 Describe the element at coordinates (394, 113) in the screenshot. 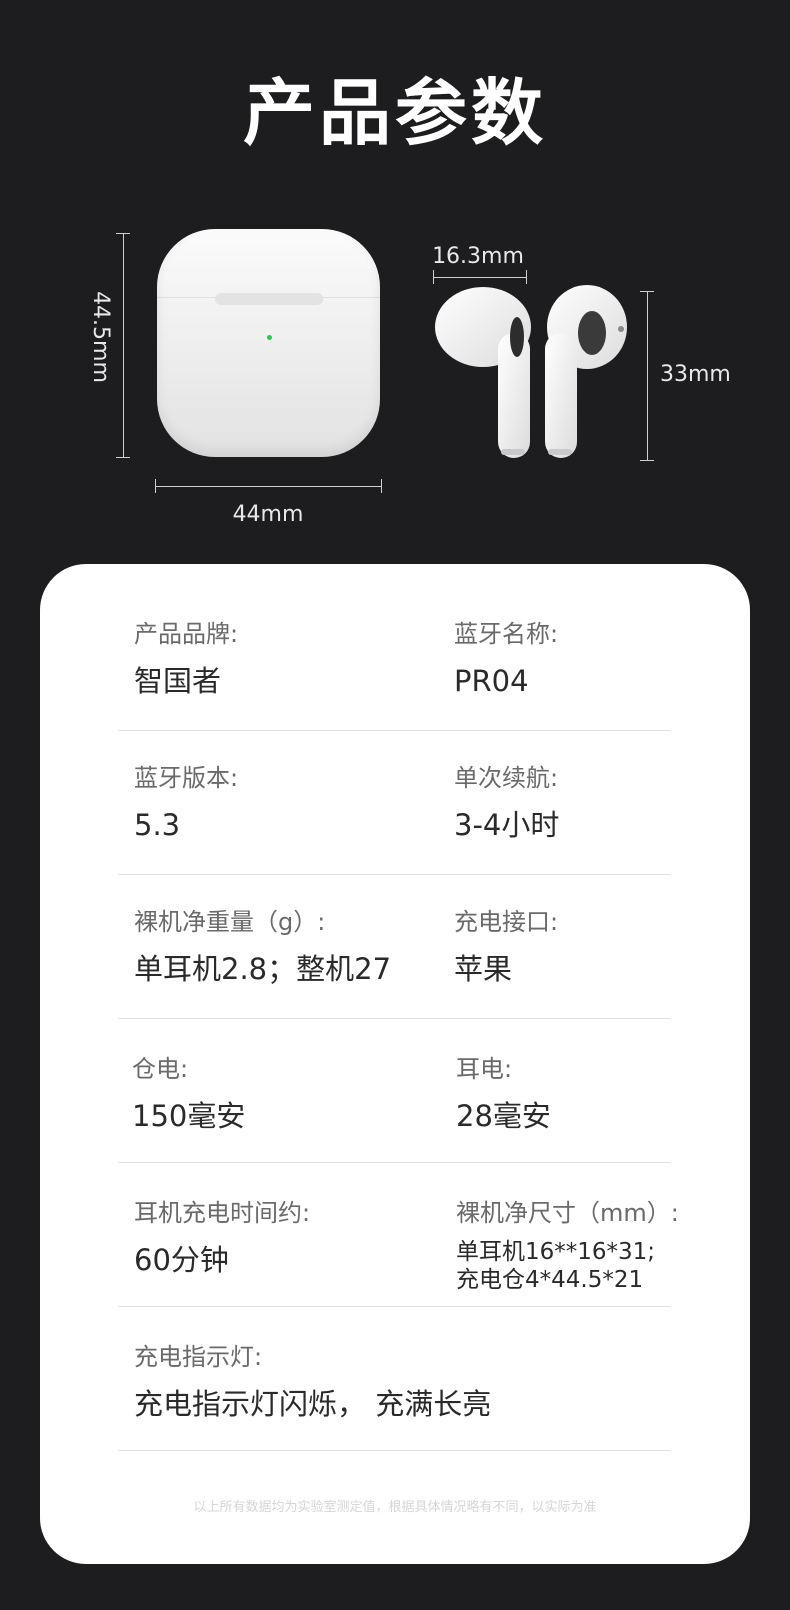

I see `page-title: 产品参数` at that location.